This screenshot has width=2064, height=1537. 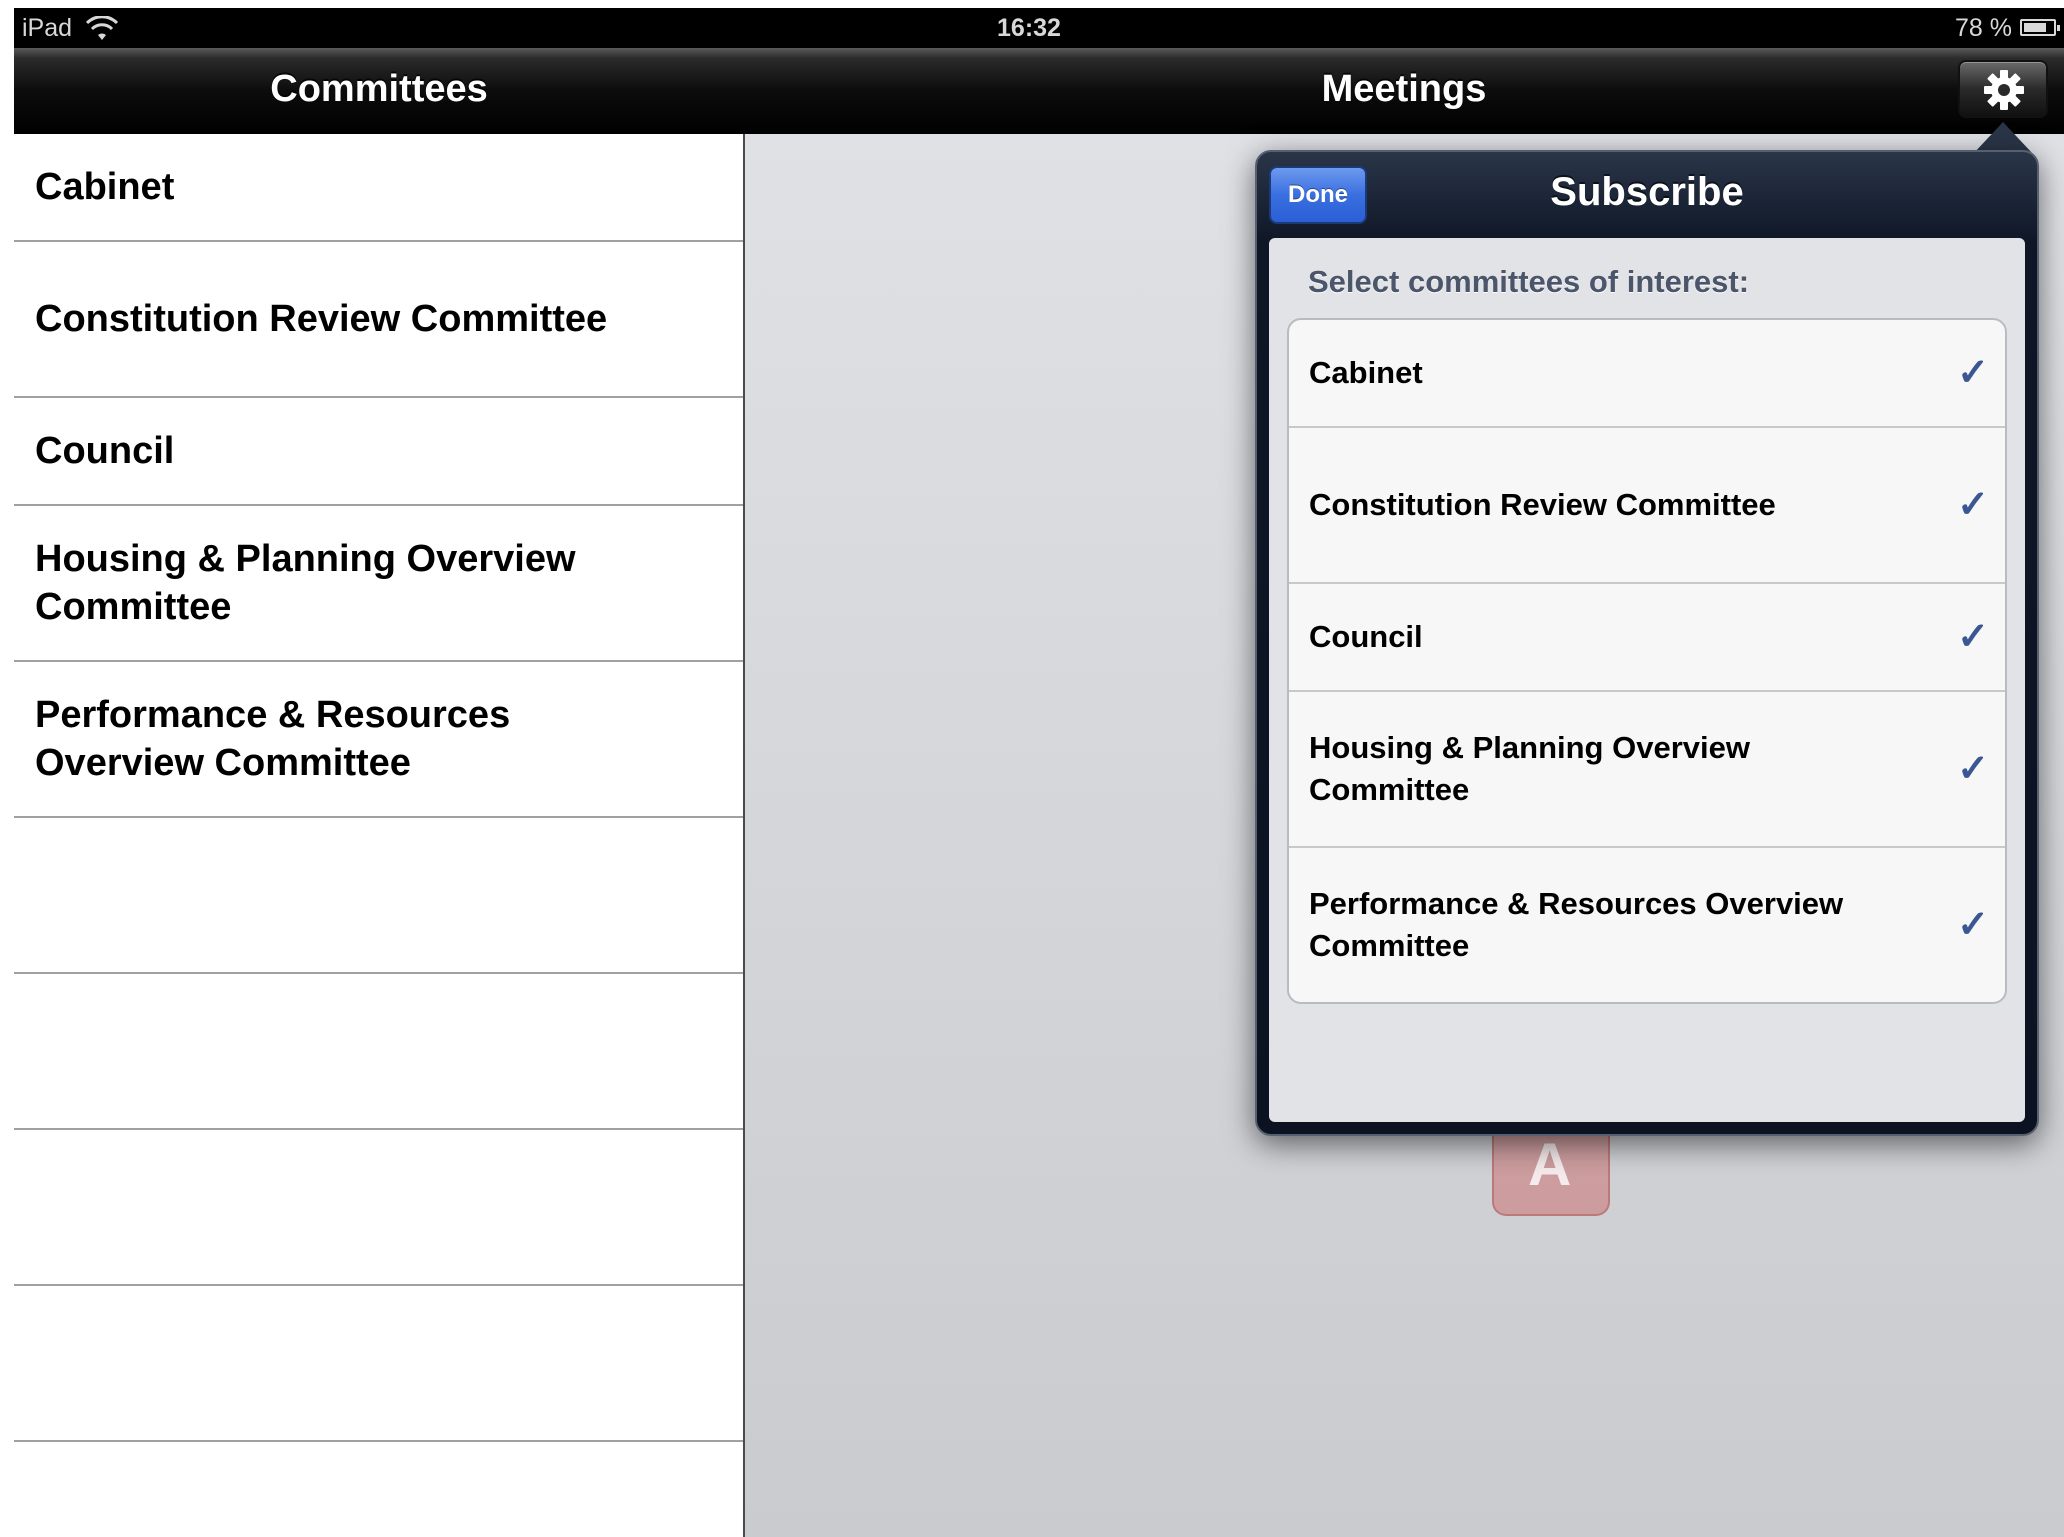 I want to click on option-row: Constitution Review Committee ✓, so click(x=1647, y=506).